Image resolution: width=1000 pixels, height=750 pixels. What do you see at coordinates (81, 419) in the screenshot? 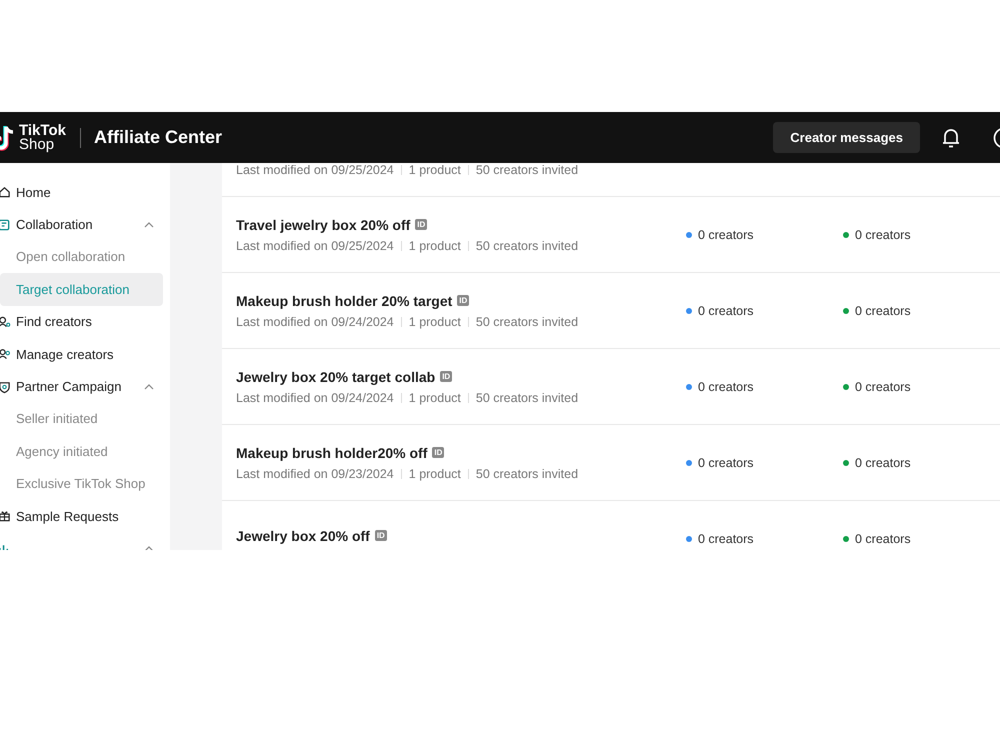
I see `sidebar-item: Seller initiated` at bounding box center [81, 419].